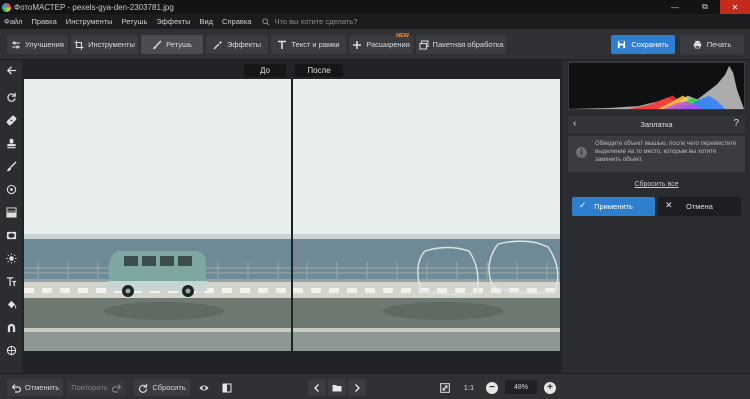 This screenshot has height=399, width=750. Describe the element at coordinates (143, 388) in the screenshot. I see `reset-icon` at that location.